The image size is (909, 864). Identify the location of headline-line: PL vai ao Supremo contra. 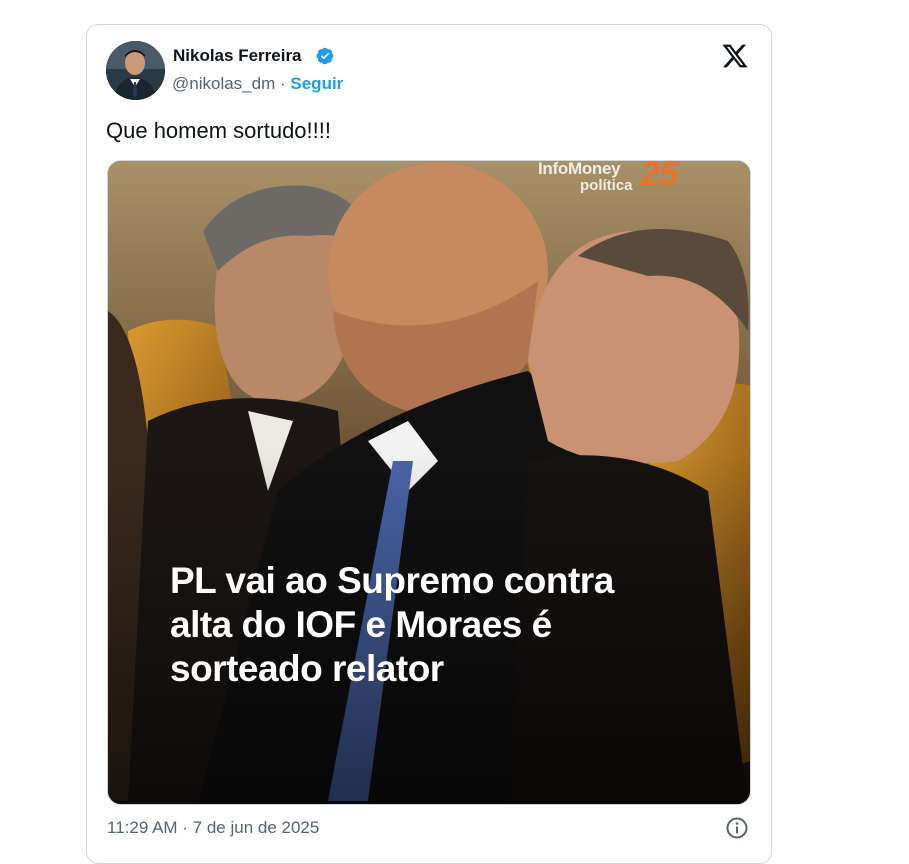
(392, 580).